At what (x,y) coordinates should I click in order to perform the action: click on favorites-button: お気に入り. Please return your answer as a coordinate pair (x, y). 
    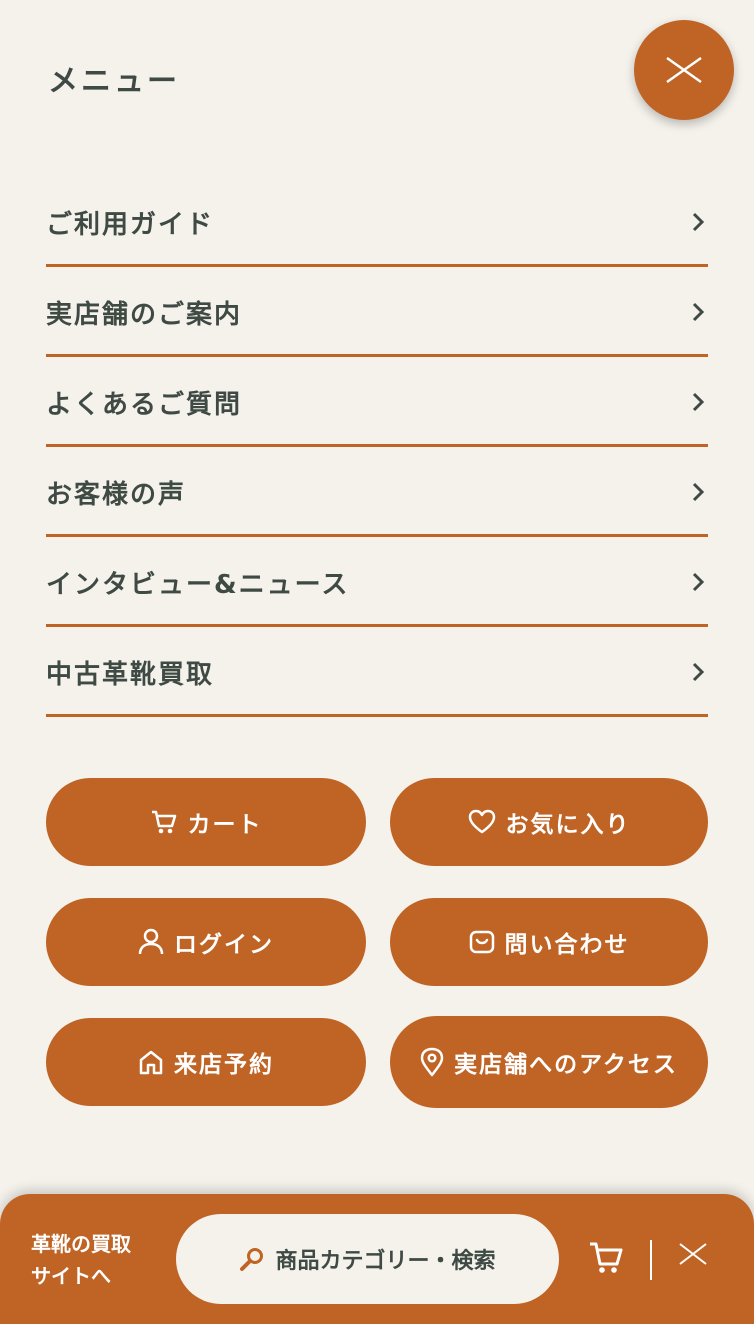
    Looking at the image, I should click on (549, 822).